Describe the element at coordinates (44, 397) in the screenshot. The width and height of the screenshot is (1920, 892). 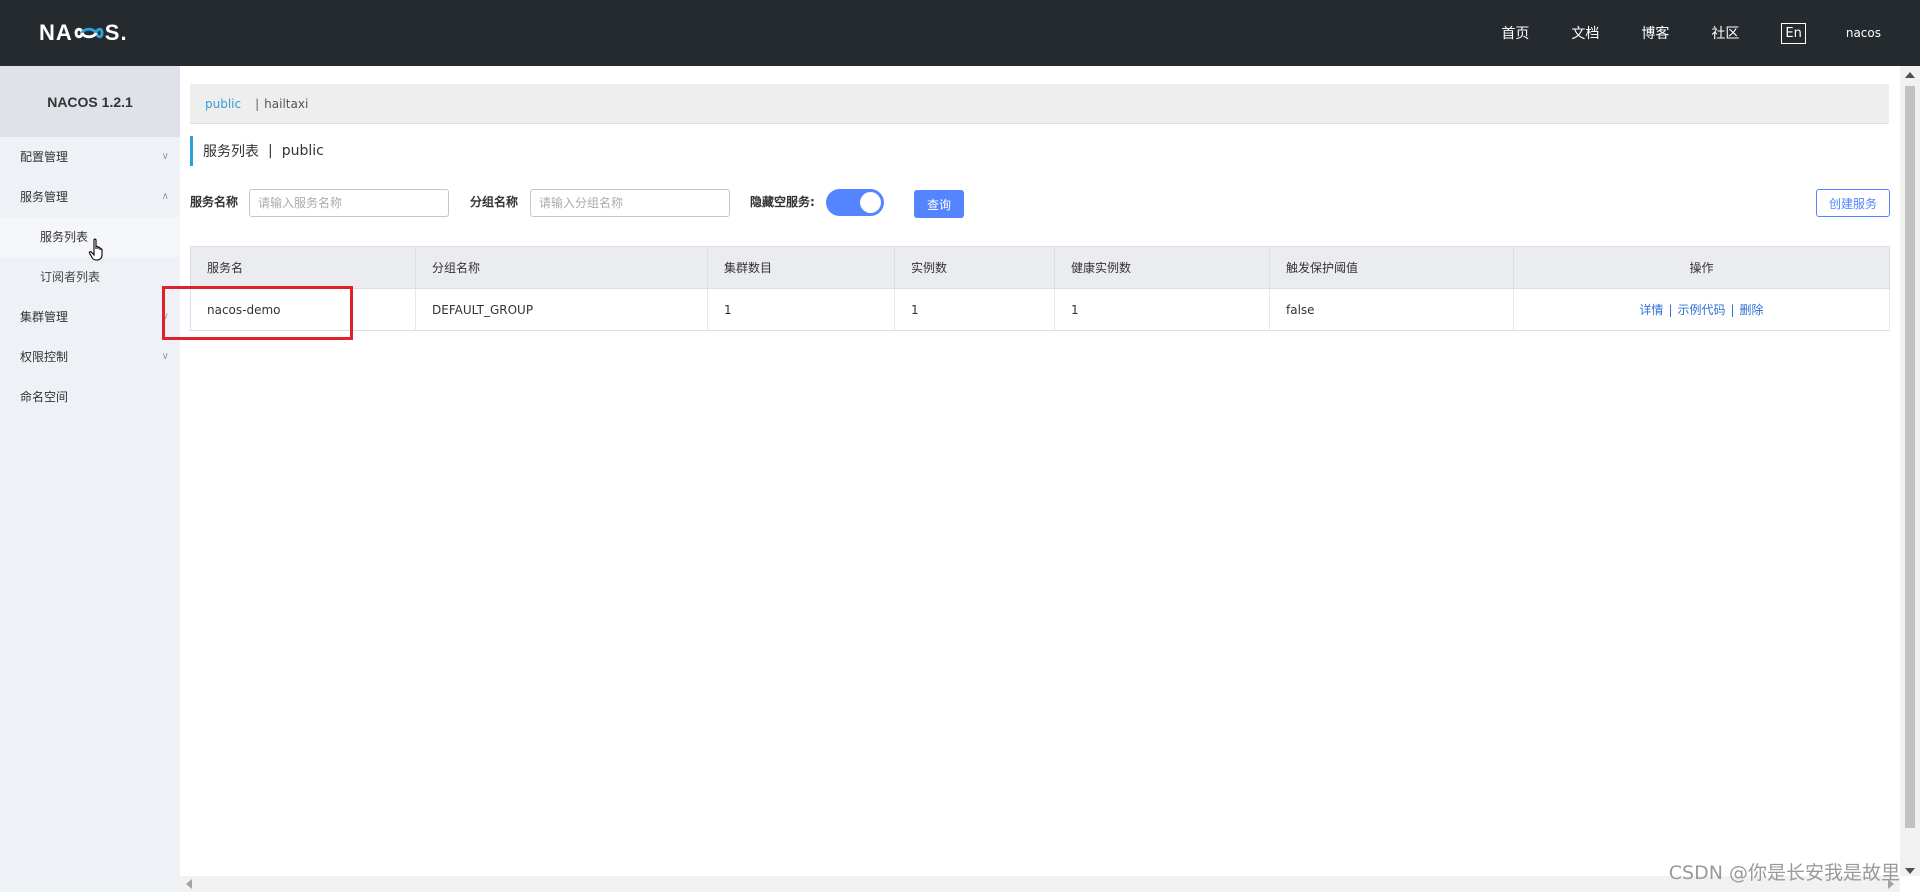
I see `sidebar-item-label: 命名空间` at that location.